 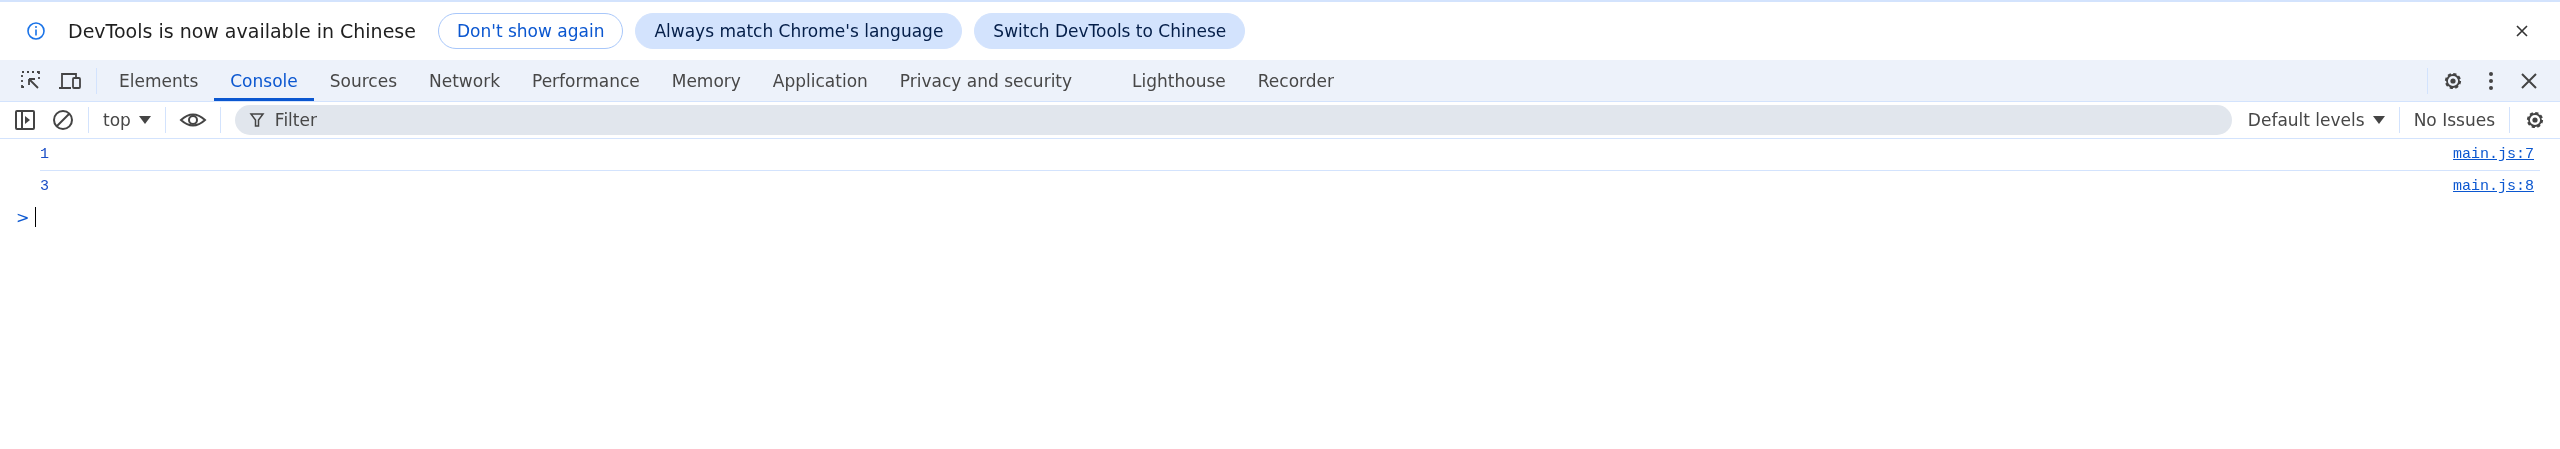 What do you see at coordinates (242, 31) in the screenshot?
I see `info-message: DevTools is now available in Chinese` at bounding box center [242, 31].